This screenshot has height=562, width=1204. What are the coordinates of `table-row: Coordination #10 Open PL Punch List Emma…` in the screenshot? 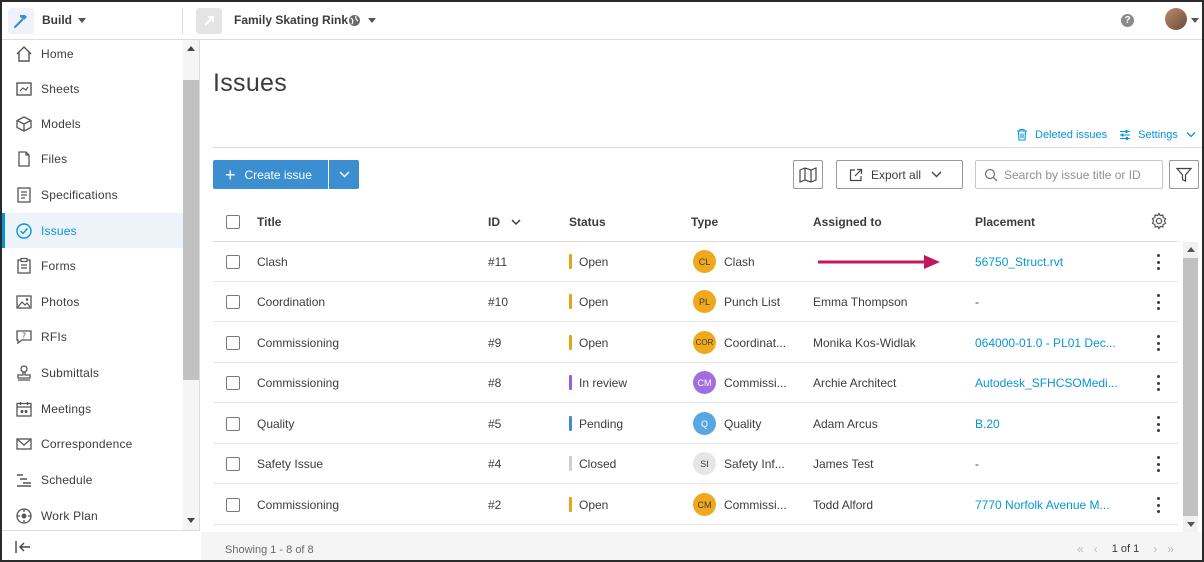 It's located at (695, 302).